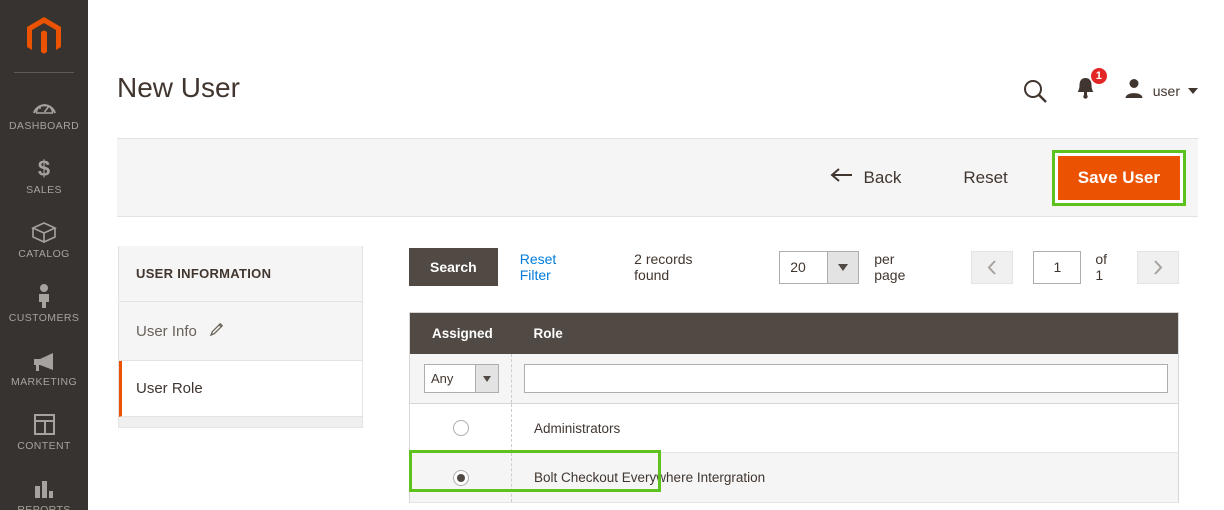 Image resolution: width=1224 pixels, height=510 pixels. I want to click on sidebar-item-dashboard: DASHBOARD, so click(44, 111).